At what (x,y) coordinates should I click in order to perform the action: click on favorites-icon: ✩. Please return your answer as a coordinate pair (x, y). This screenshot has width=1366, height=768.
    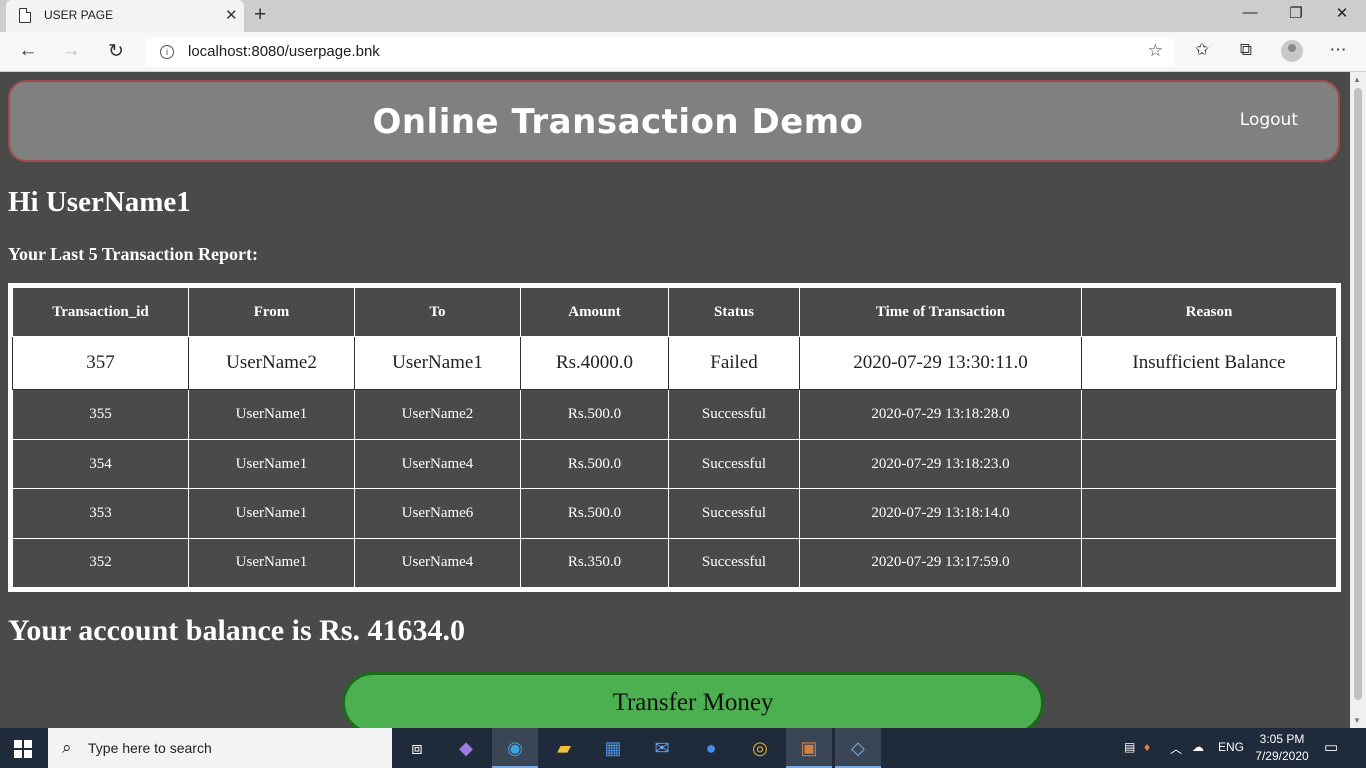
    Looking at the image, I should click on (1202, 50).